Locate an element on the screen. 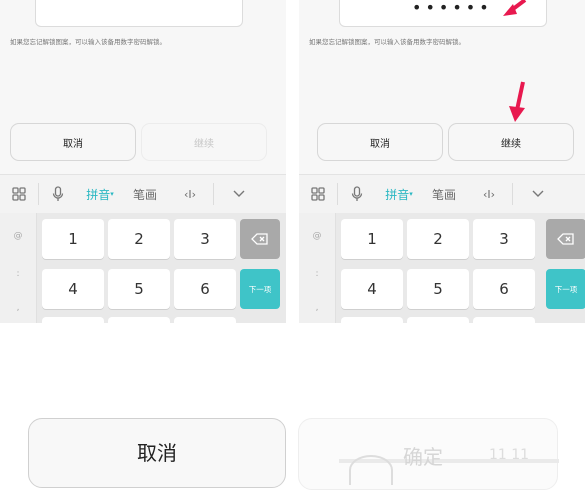 The width and height of the screenshot is (587, 490). watermark-logo-icon is located at coordinates (371, 470).